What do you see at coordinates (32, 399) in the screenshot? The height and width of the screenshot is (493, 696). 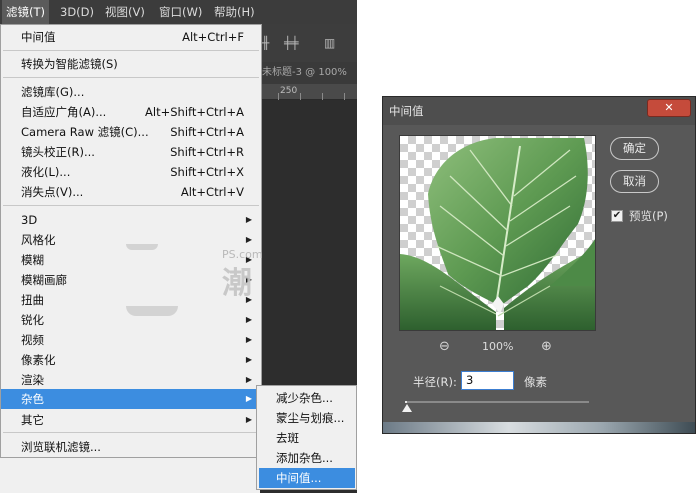 I see `menu-item-label: 杂色` at bounding box center [32, 399].